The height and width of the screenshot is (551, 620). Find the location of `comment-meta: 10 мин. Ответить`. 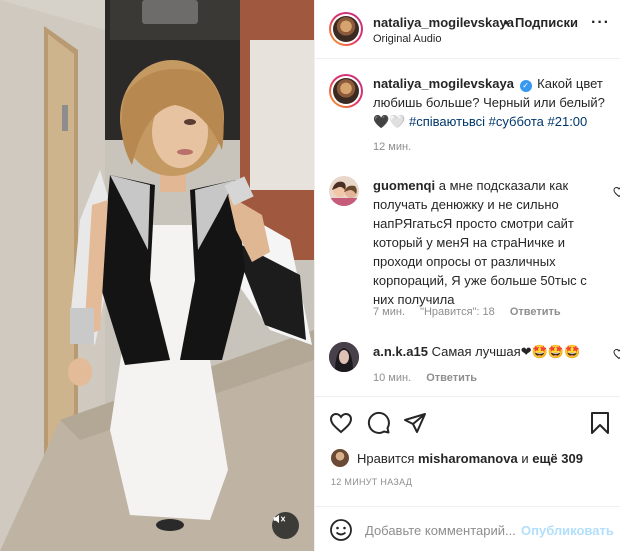

comment-meta: 10 мин. Ответить is located at coordinates (431, 378).